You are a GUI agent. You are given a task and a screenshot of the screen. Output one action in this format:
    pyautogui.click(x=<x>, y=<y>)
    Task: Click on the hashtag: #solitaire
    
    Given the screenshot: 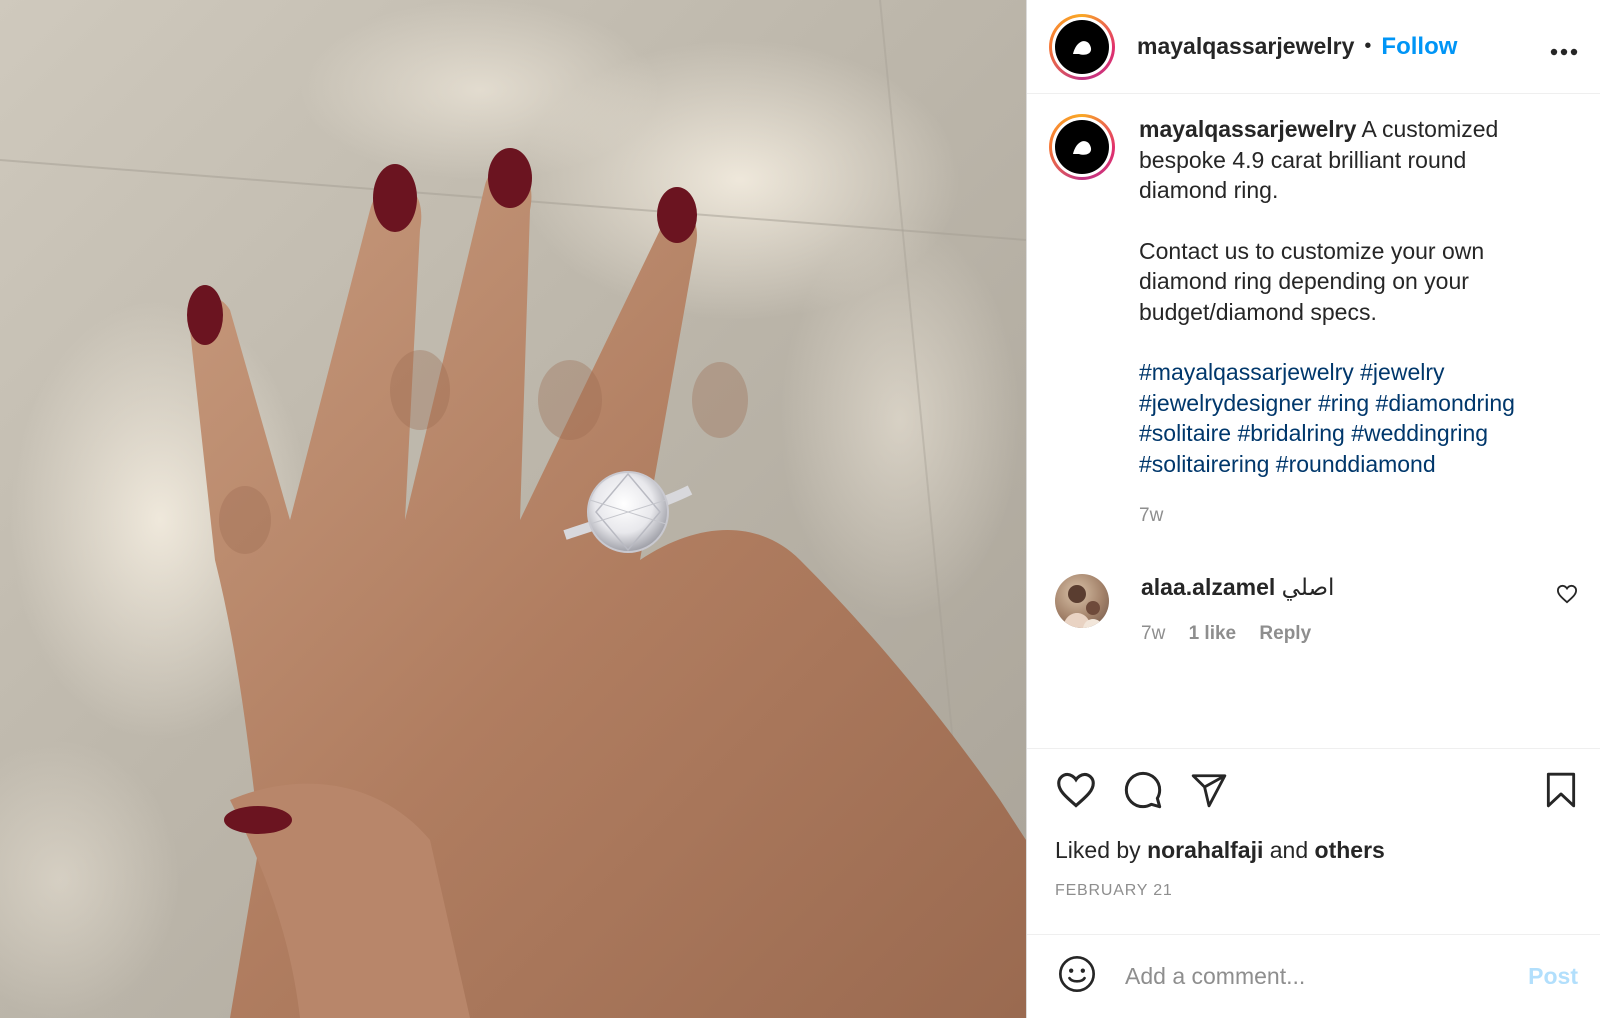 What is the action you would take?
    pyautogui.click(x=1185, y=433)
    